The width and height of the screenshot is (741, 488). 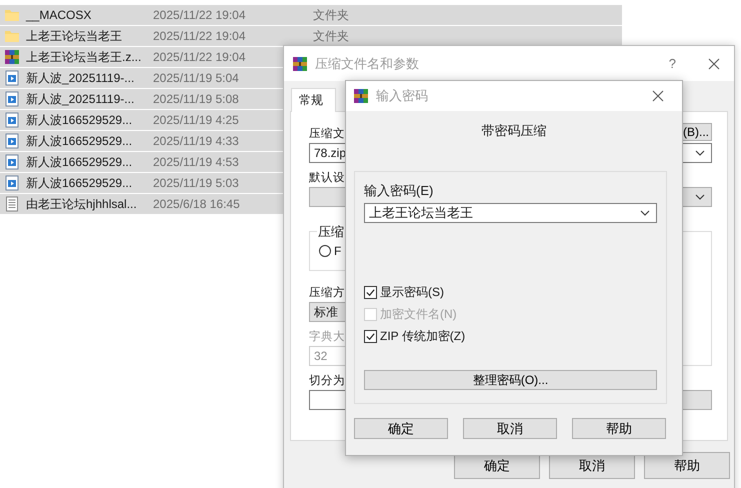 I want to click on checkbox-label: 加密文件名(N), so click(x=418, y=314).